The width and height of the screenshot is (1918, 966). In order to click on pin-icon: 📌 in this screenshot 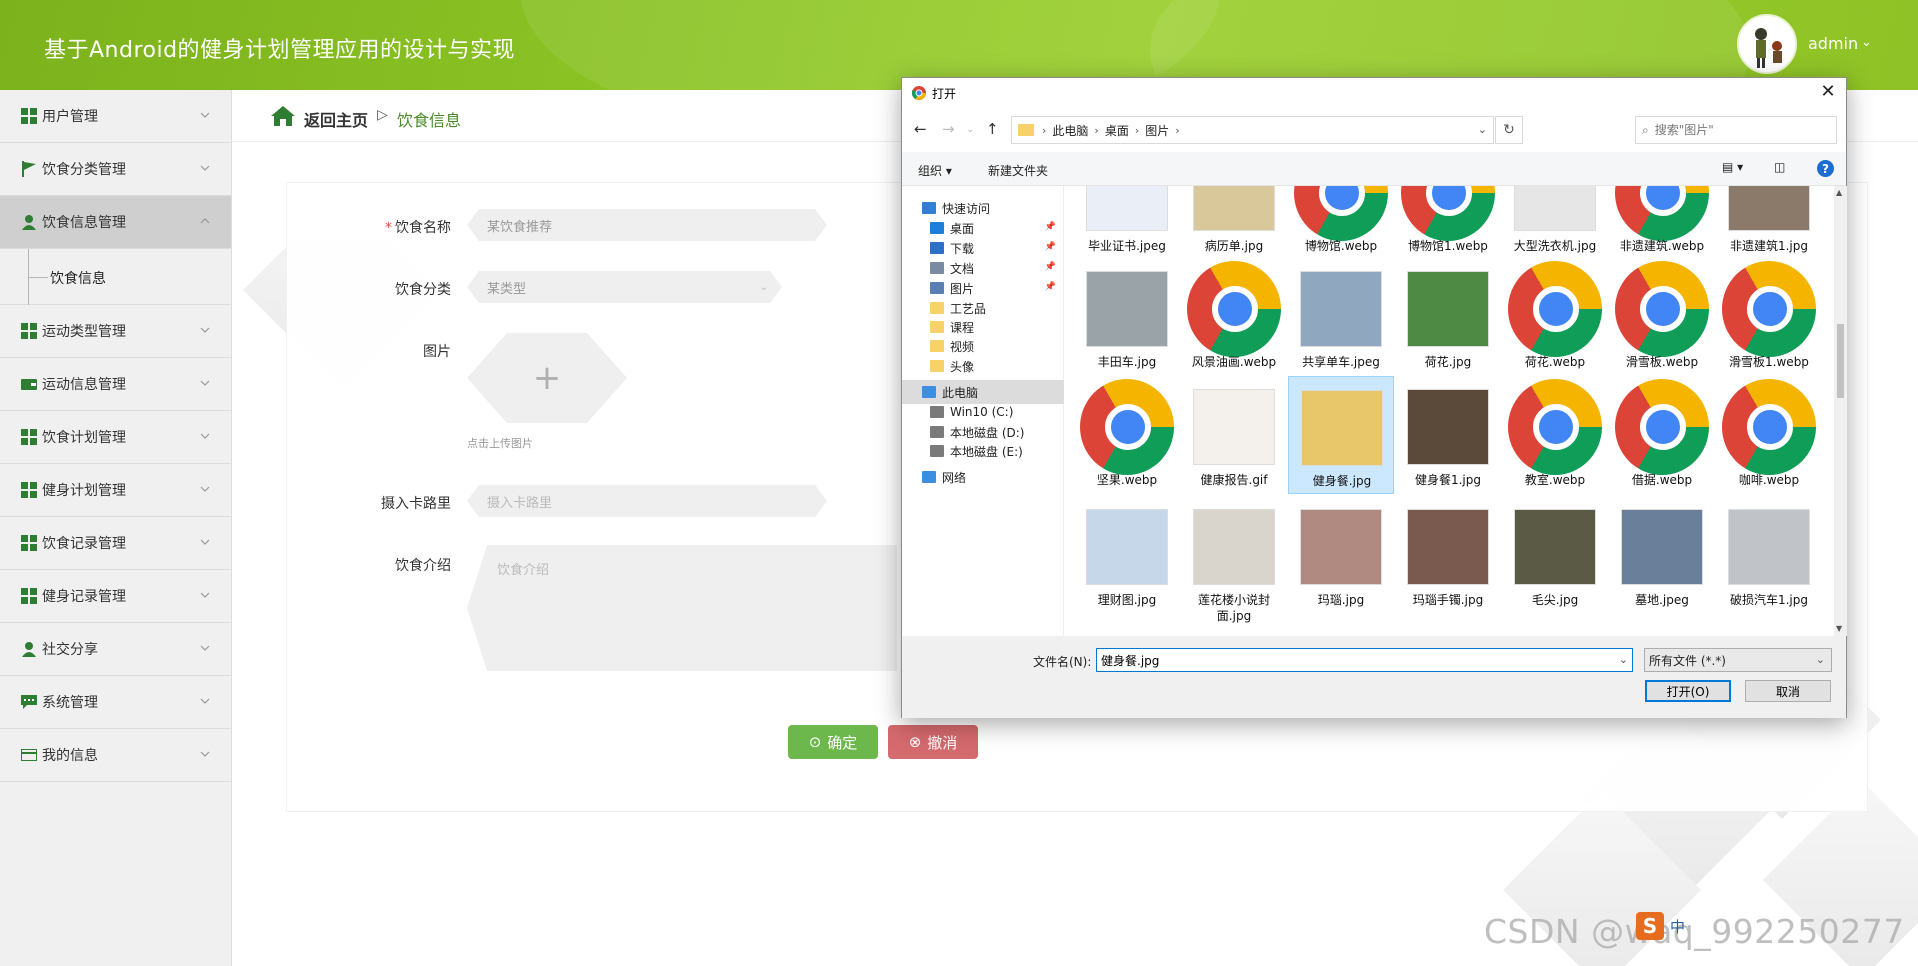, I will do `click(1050, 287)`.